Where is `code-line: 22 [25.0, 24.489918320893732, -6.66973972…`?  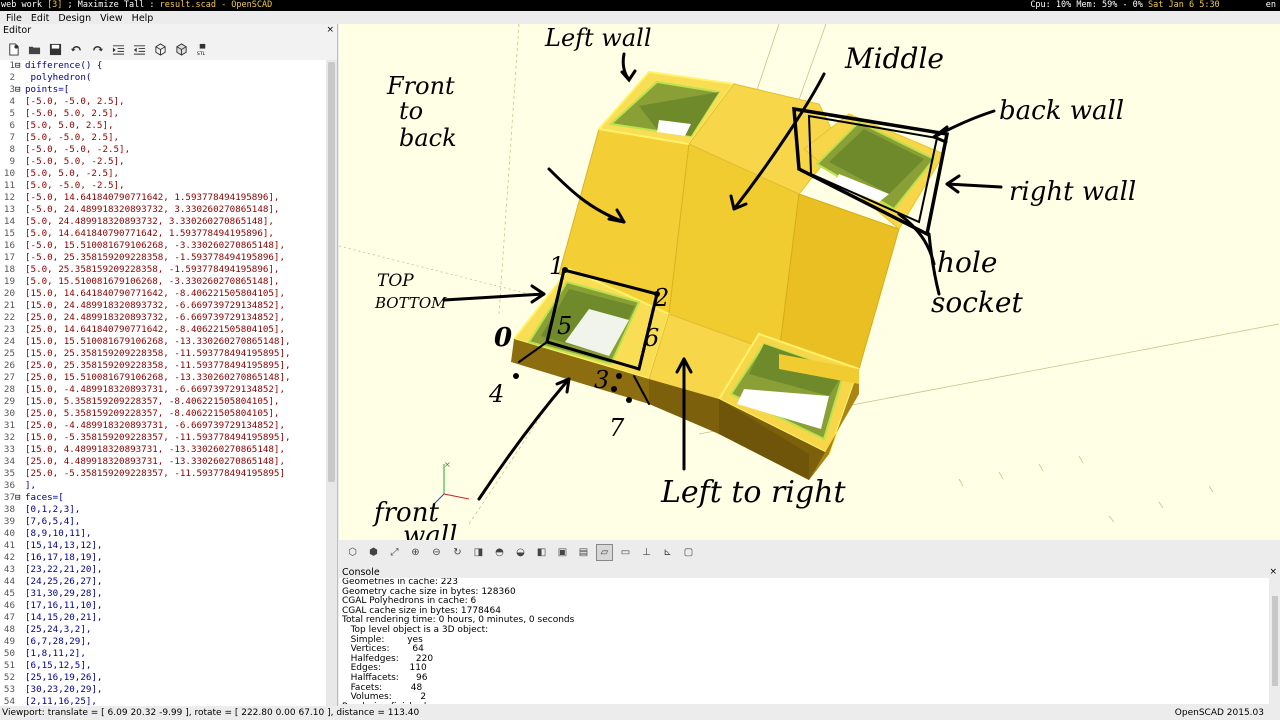
code-line: 22 [25.0, 24.489918320893732, -6.66973972… is located at coordinates (163, 318).